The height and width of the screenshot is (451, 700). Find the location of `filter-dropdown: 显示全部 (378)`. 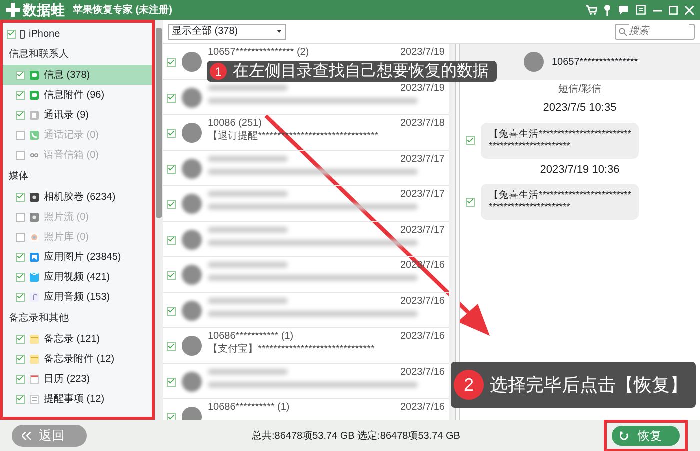

filter-dropdown: 显示全部 (378) is located at coordinates (227, 32).